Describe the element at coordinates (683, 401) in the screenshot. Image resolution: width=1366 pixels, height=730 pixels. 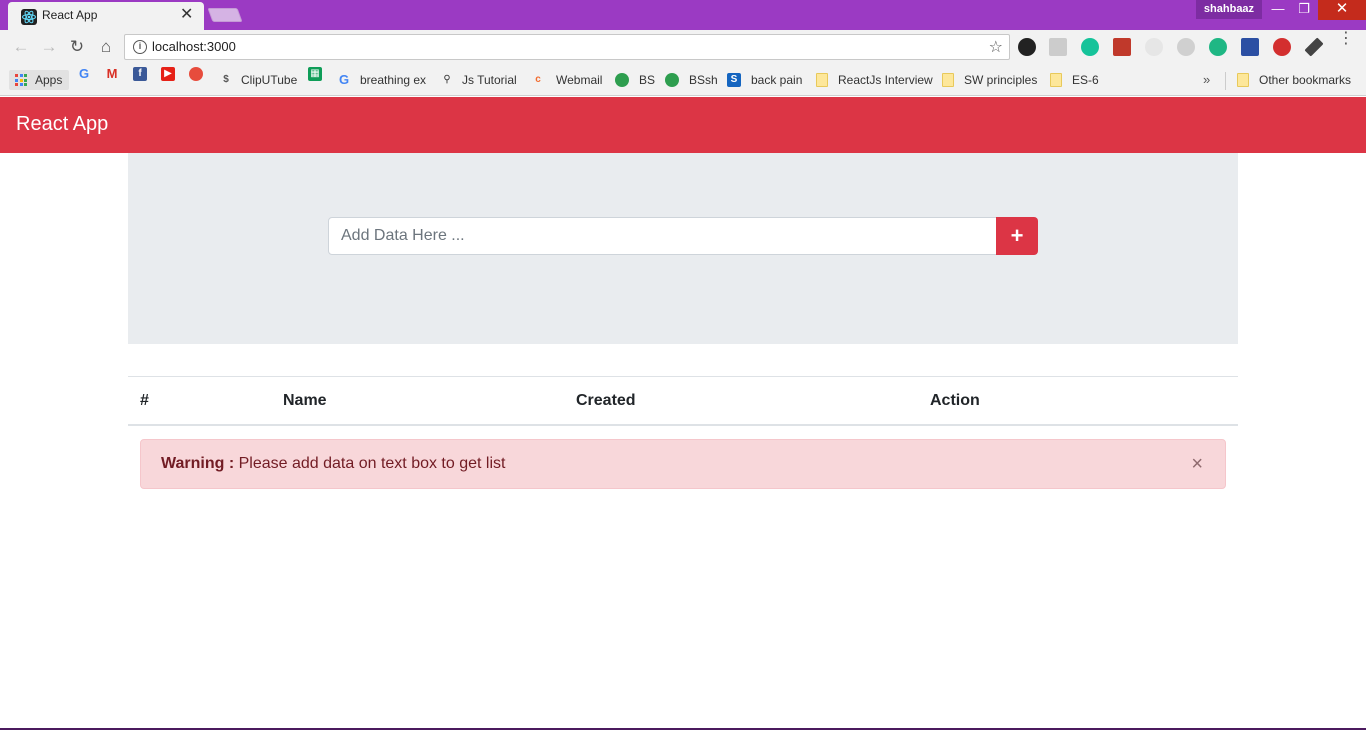
I see `table-header: # Name Created Action` at that location.